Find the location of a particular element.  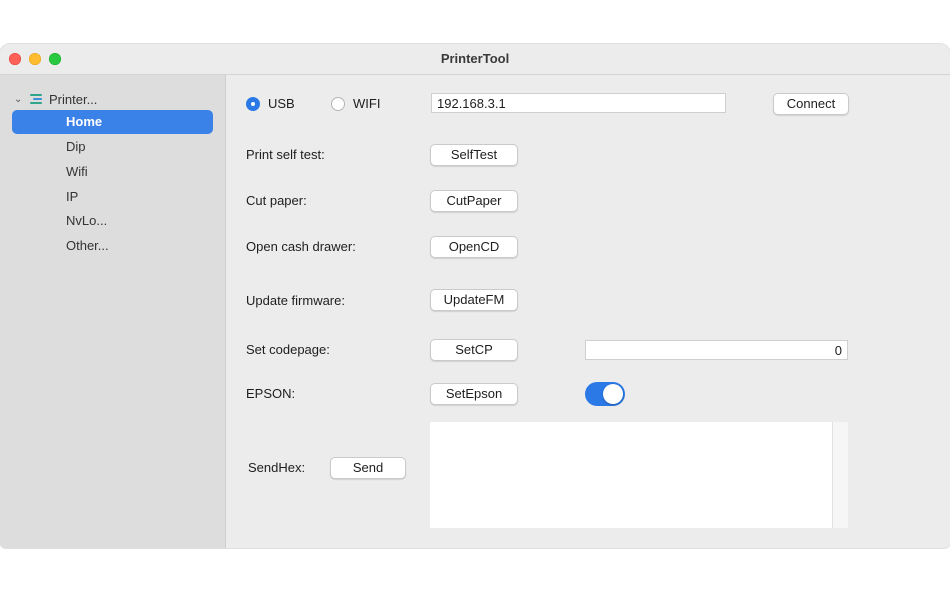

sidebar-item-ip: IP is located at coordinates (112, 197).